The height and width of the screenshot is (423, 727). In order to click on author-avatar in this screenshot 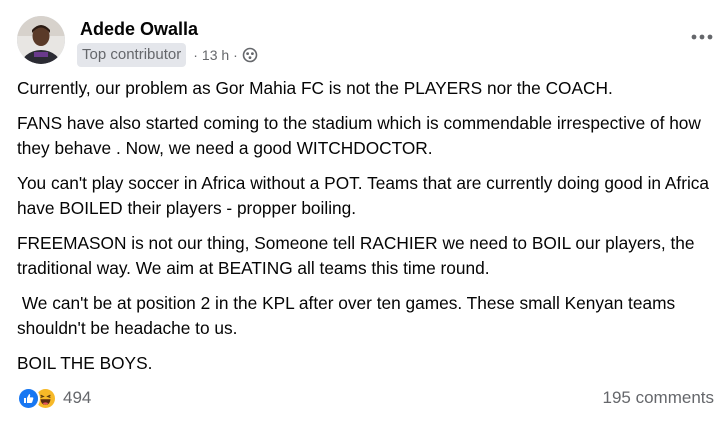, I will do `click(41, 40)`.